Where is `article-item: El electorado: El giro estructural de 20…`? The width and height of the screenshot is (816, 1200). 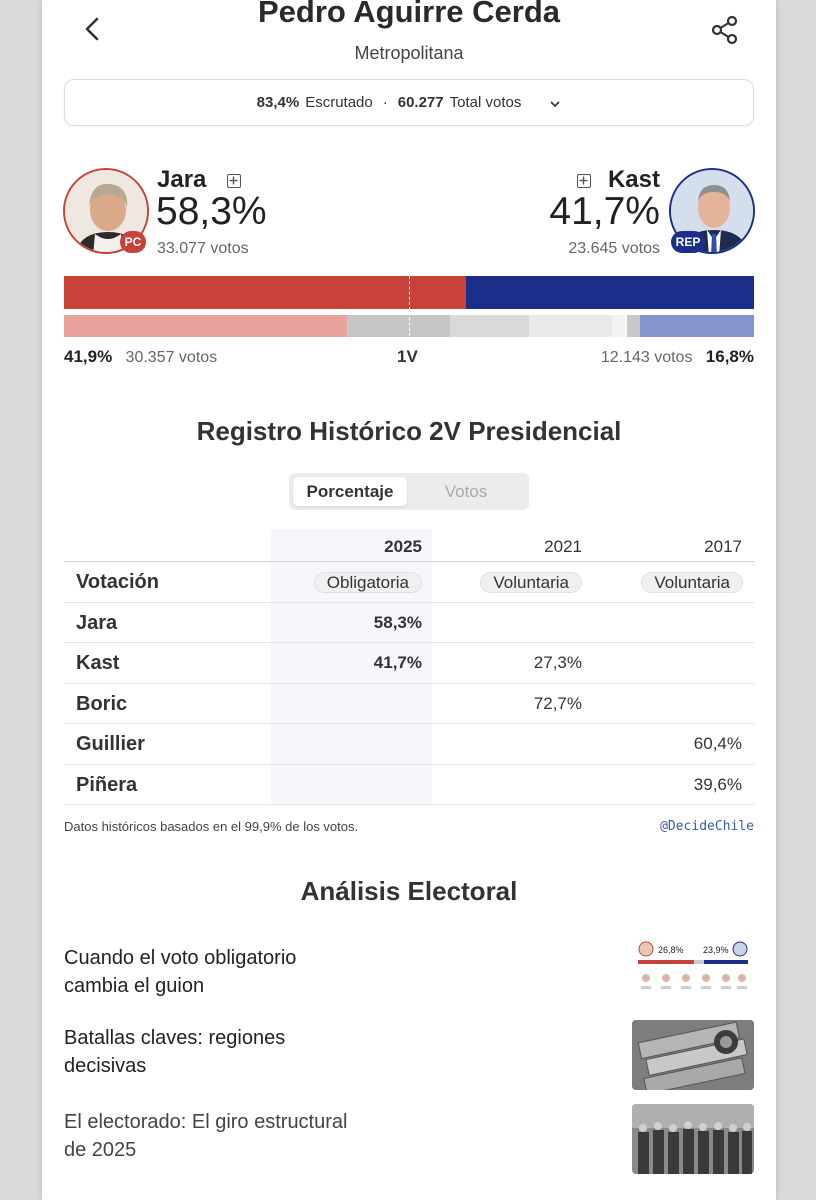
article-item: El electorado: El giro estructural de 20… is located at coordinates (409, 1139).